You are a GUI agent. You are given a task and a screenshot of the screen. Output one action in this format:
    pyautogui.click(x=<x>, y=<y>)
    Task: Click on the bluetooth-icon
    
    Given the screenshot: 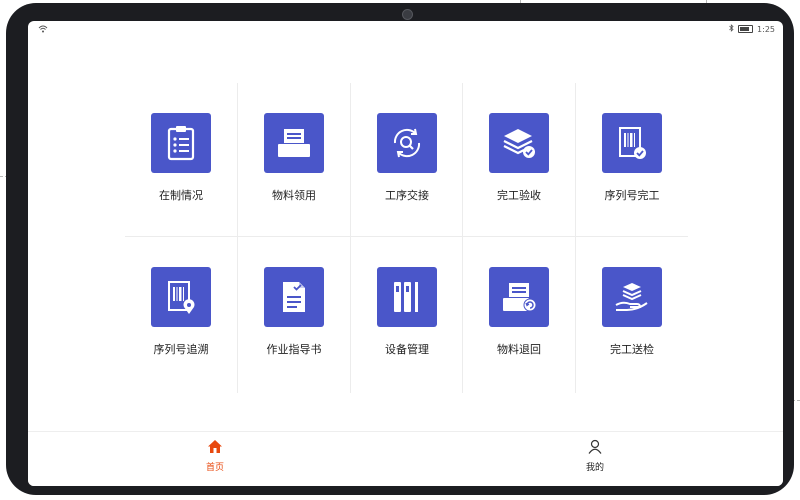 What is the action you would take?
    pyautogui.click(x=731, y=29)
    